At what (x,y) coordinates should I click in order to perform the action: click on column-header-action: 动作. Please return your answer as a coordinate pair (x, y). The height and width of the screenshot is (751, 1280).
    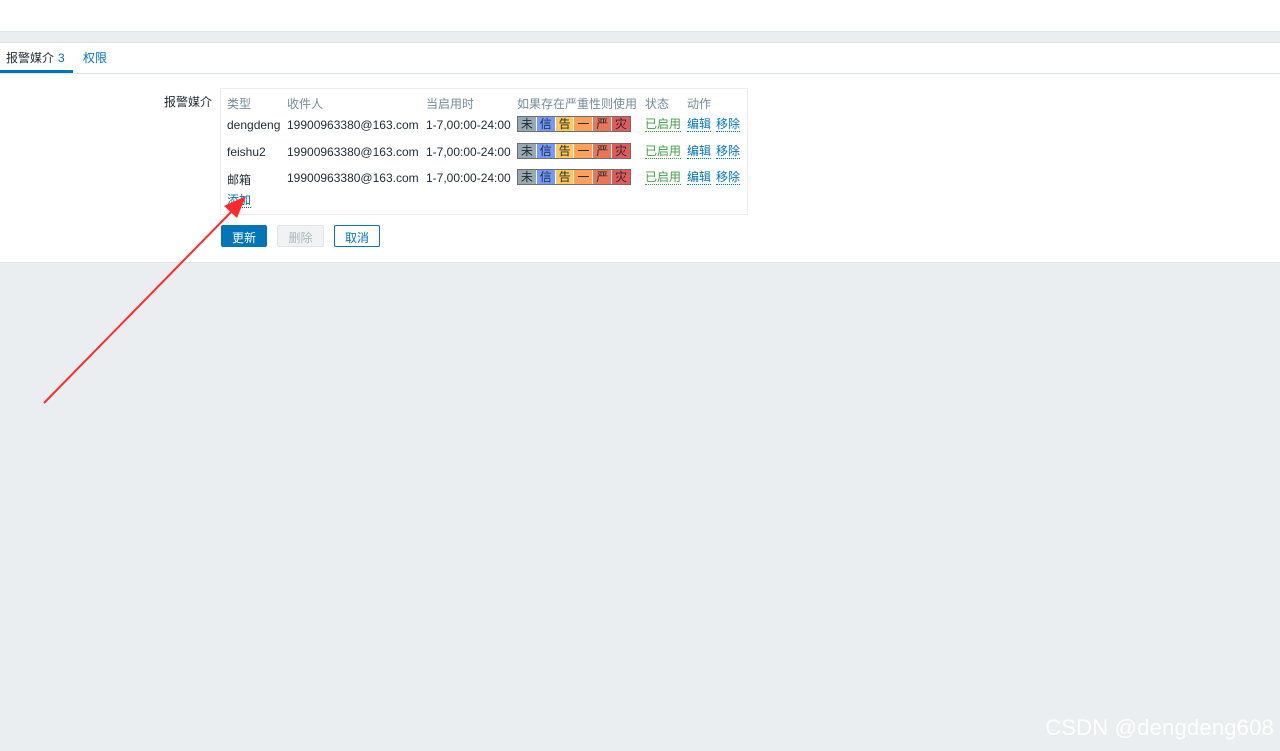
    Looking at the image, I should click on (699, 104).